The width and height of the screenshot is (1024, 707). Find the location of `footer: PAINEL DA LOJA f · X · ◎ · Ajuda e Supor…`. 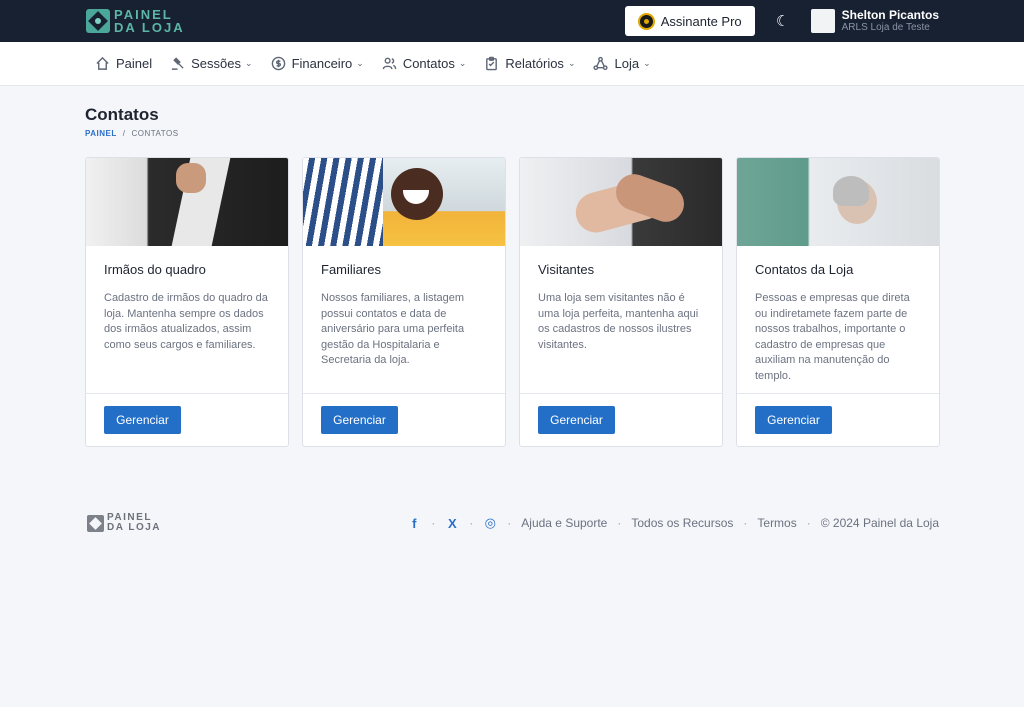

footer: PAINEL DA LOJA f · X · ◎ · Ajuda e Supor… is located at coordinates (513, 523).